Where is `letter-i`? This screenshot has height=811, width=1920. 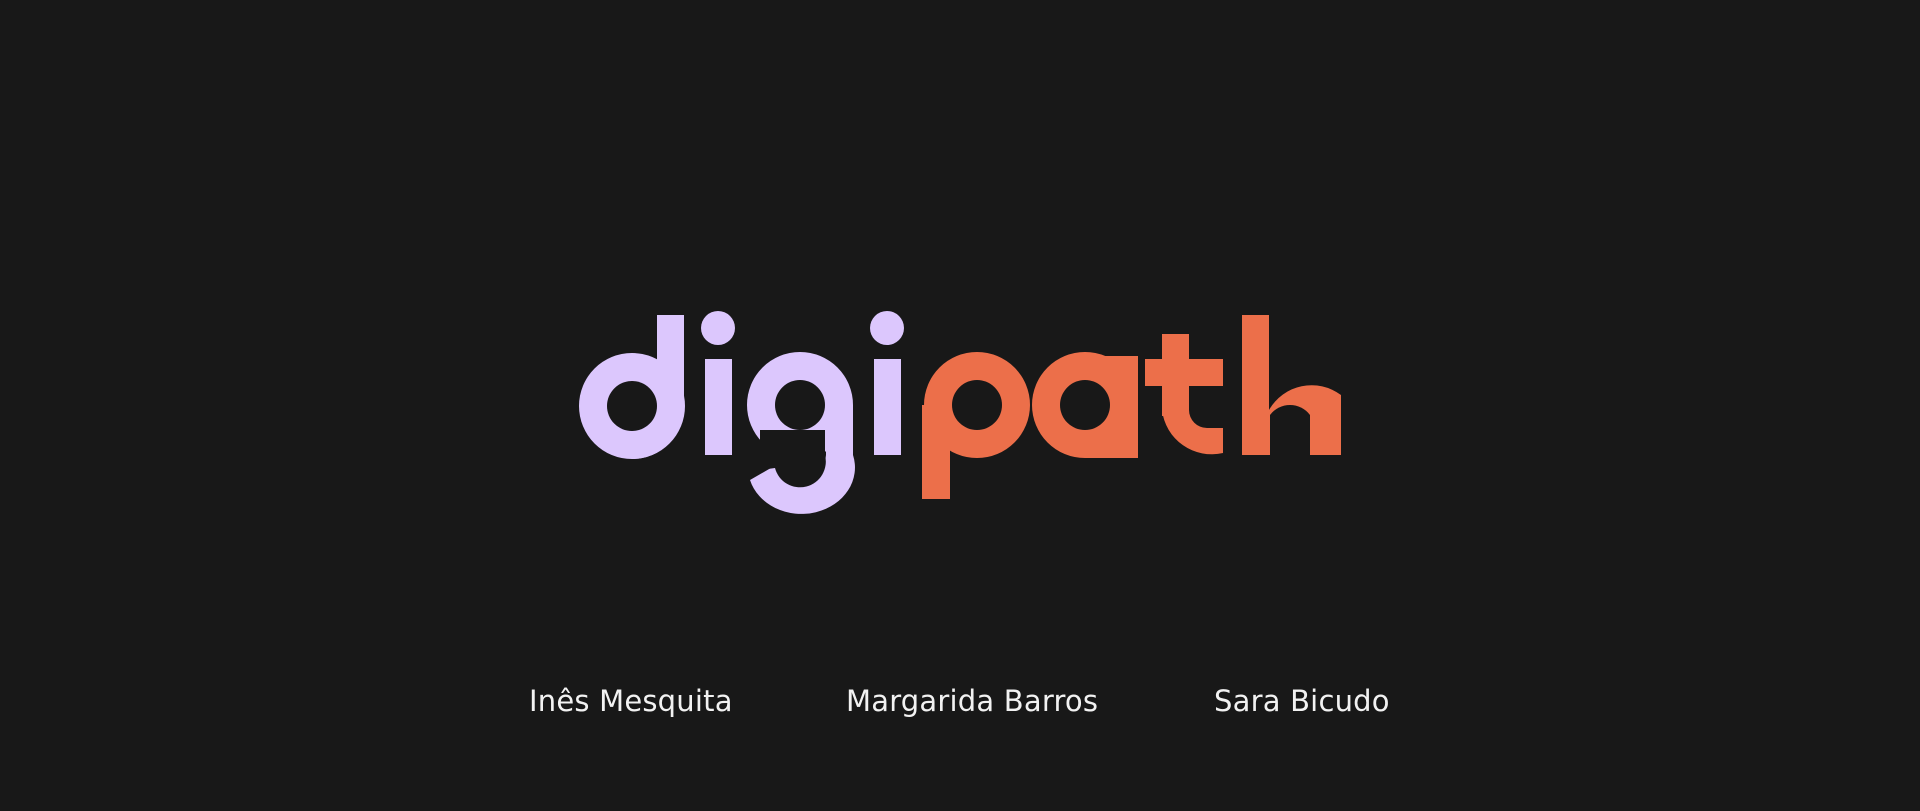
letter-i is located at coordinates (718, 383).